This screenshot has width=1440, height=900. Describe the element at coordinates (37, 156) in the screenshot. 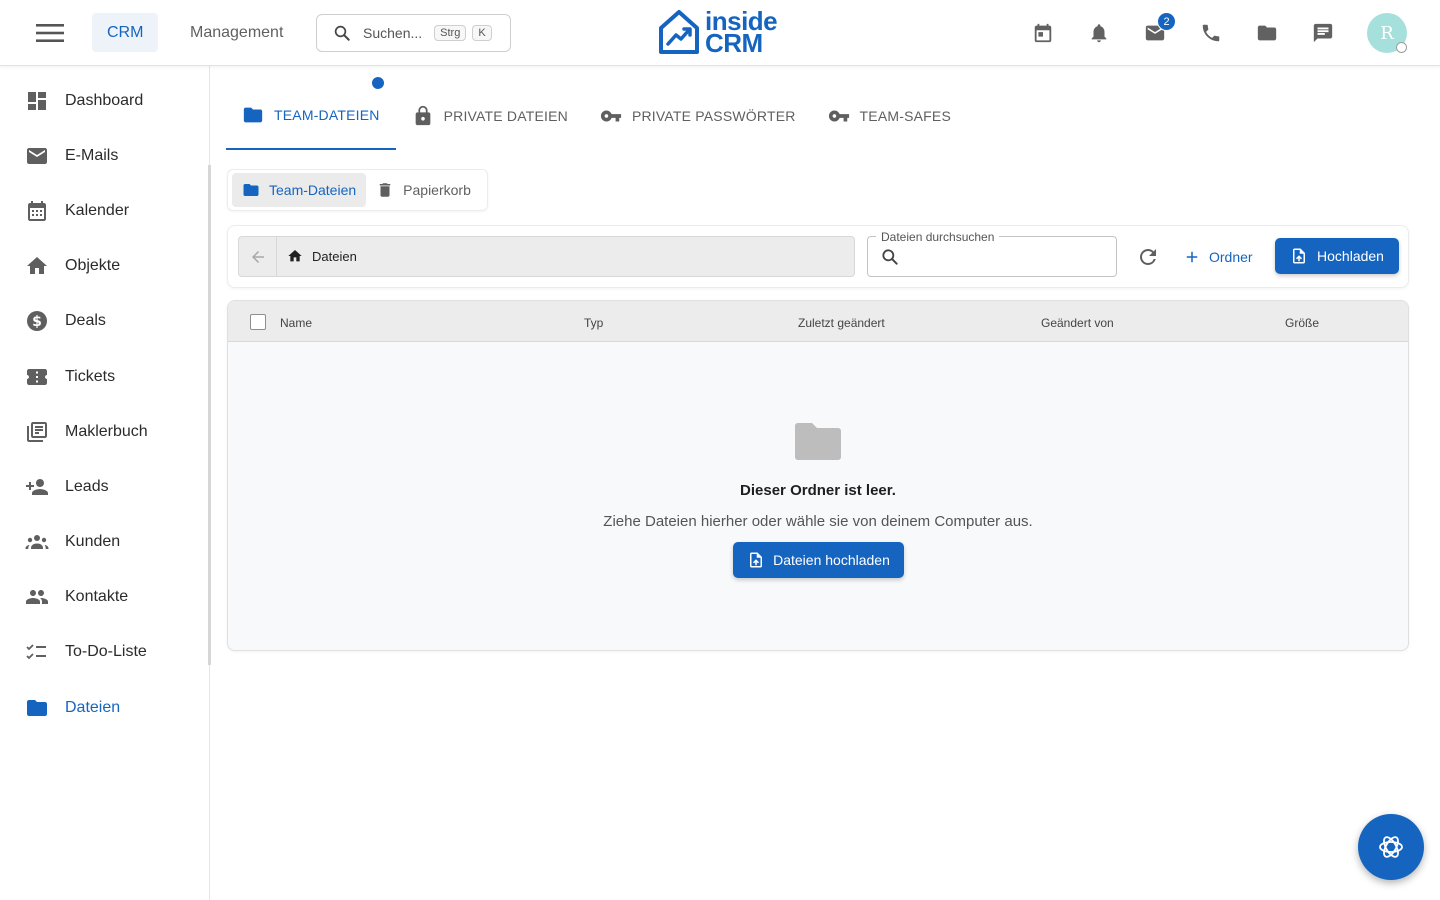

I see `mail-icon` at that location.